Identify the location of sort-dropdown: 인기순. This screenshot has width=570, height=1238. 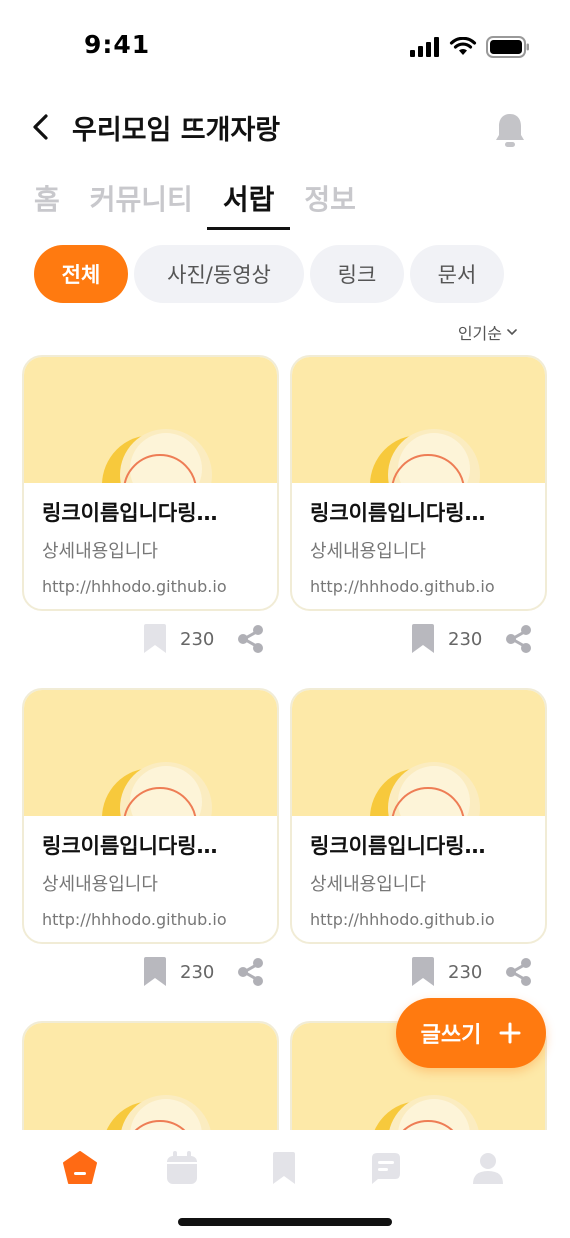
(488, 332).